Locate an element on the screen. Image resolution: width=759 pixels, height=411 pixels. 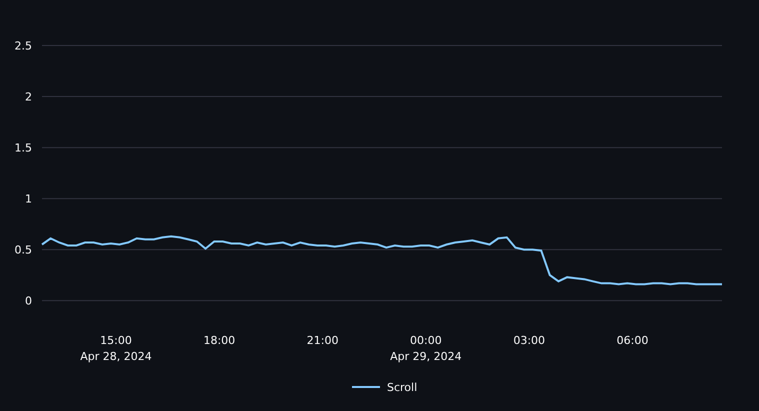
axis-tick-label: 1 is located at coordinates (28, 199).